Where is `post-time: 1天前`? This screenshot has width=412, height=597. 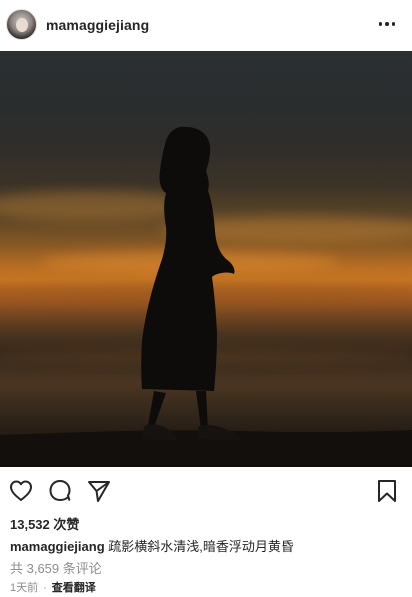 post-time: 1天前 is located at coordinates (24, 588).